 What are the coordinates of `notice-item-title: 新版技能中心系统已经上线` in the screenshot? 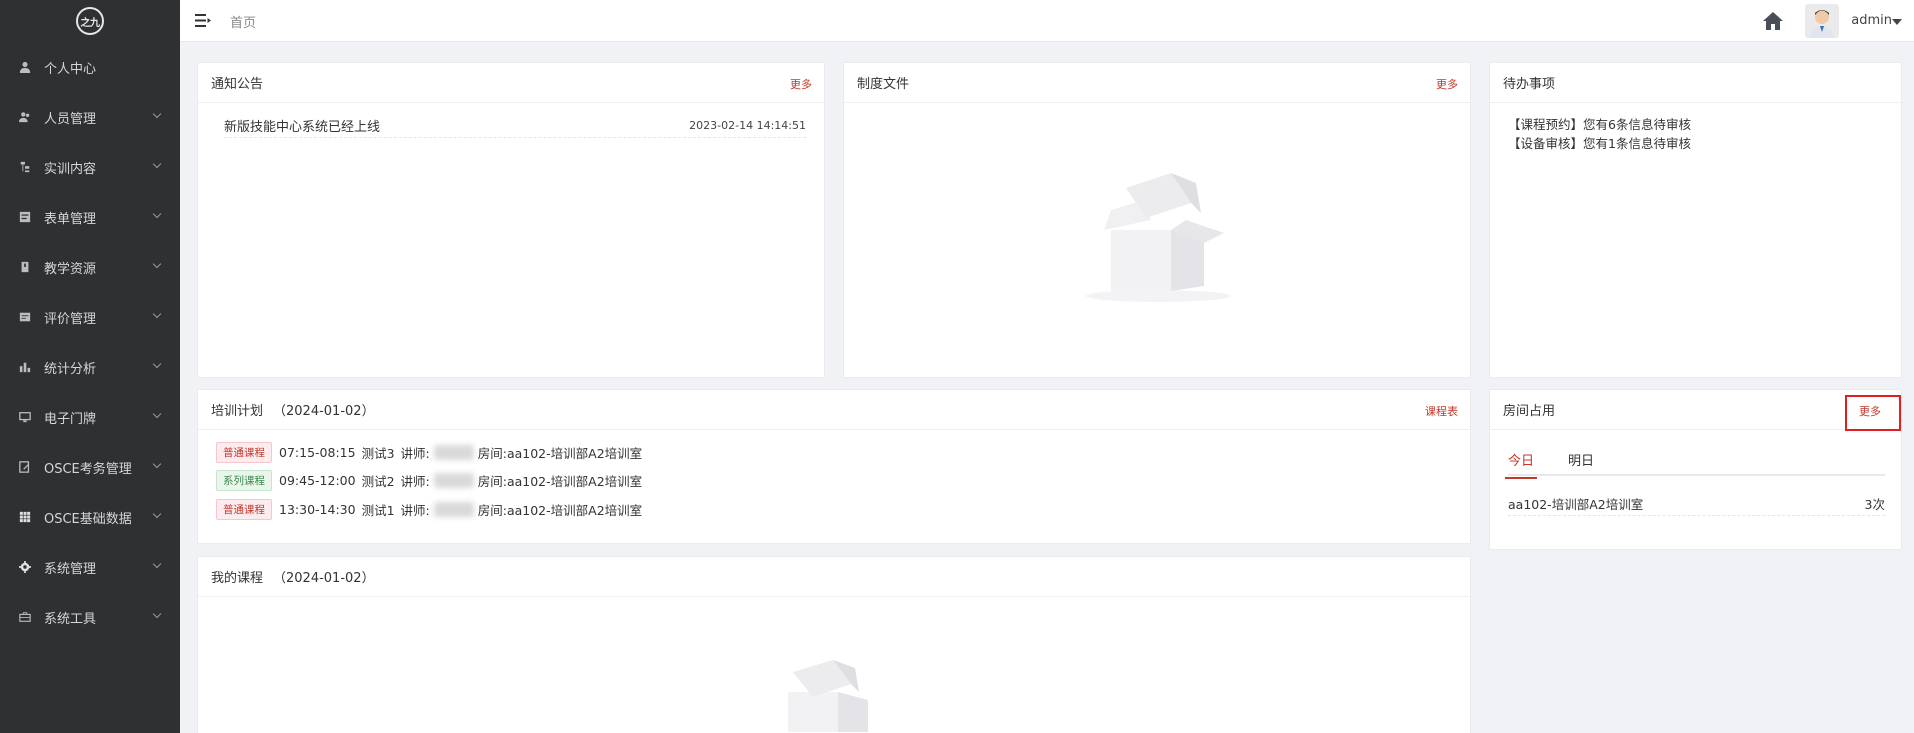 It's located at (302, 125).